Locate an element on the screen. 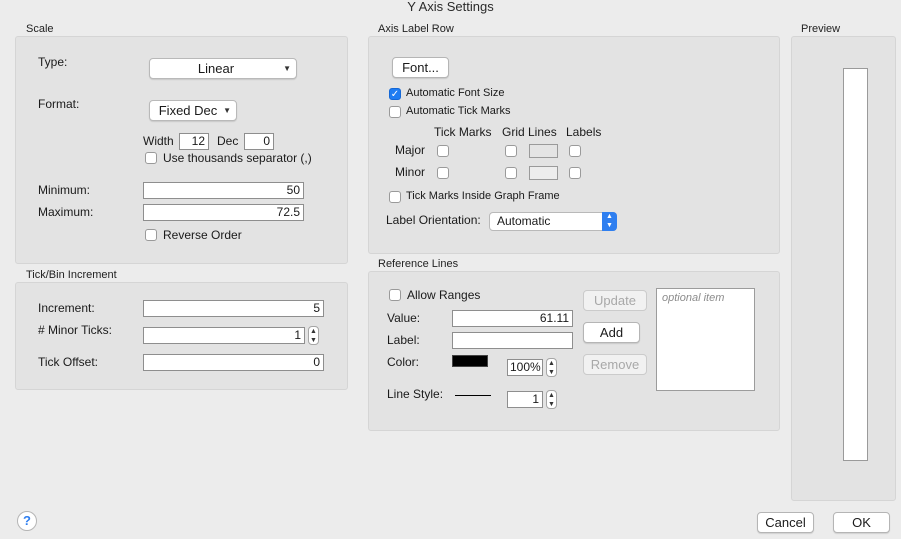  type-popup: Linear ▼ is located at coordinates (223, 68).